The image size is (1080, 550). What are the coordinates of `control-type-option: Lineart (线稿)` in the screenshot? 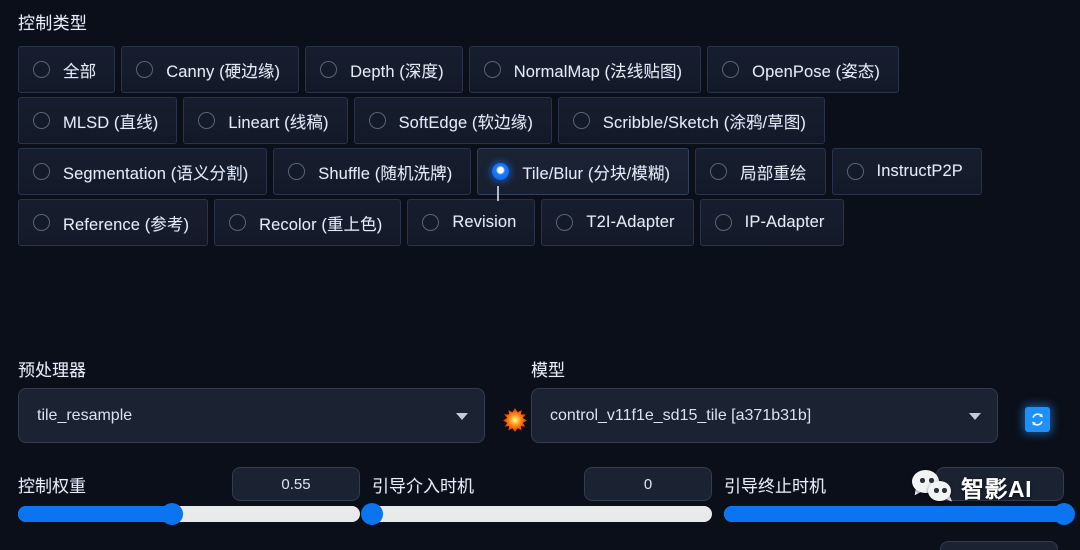 It's located at (265, 120).